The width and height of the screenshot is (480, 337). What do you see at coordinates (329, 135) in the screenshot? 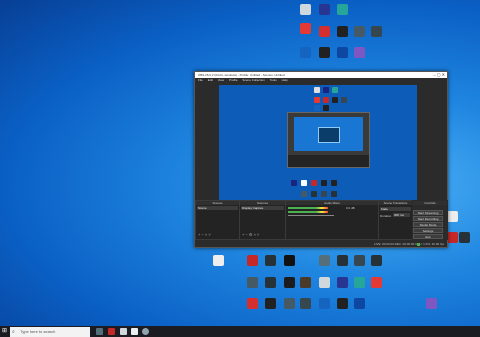
I see `nested-preview-window` at bounding box center [329, 135].